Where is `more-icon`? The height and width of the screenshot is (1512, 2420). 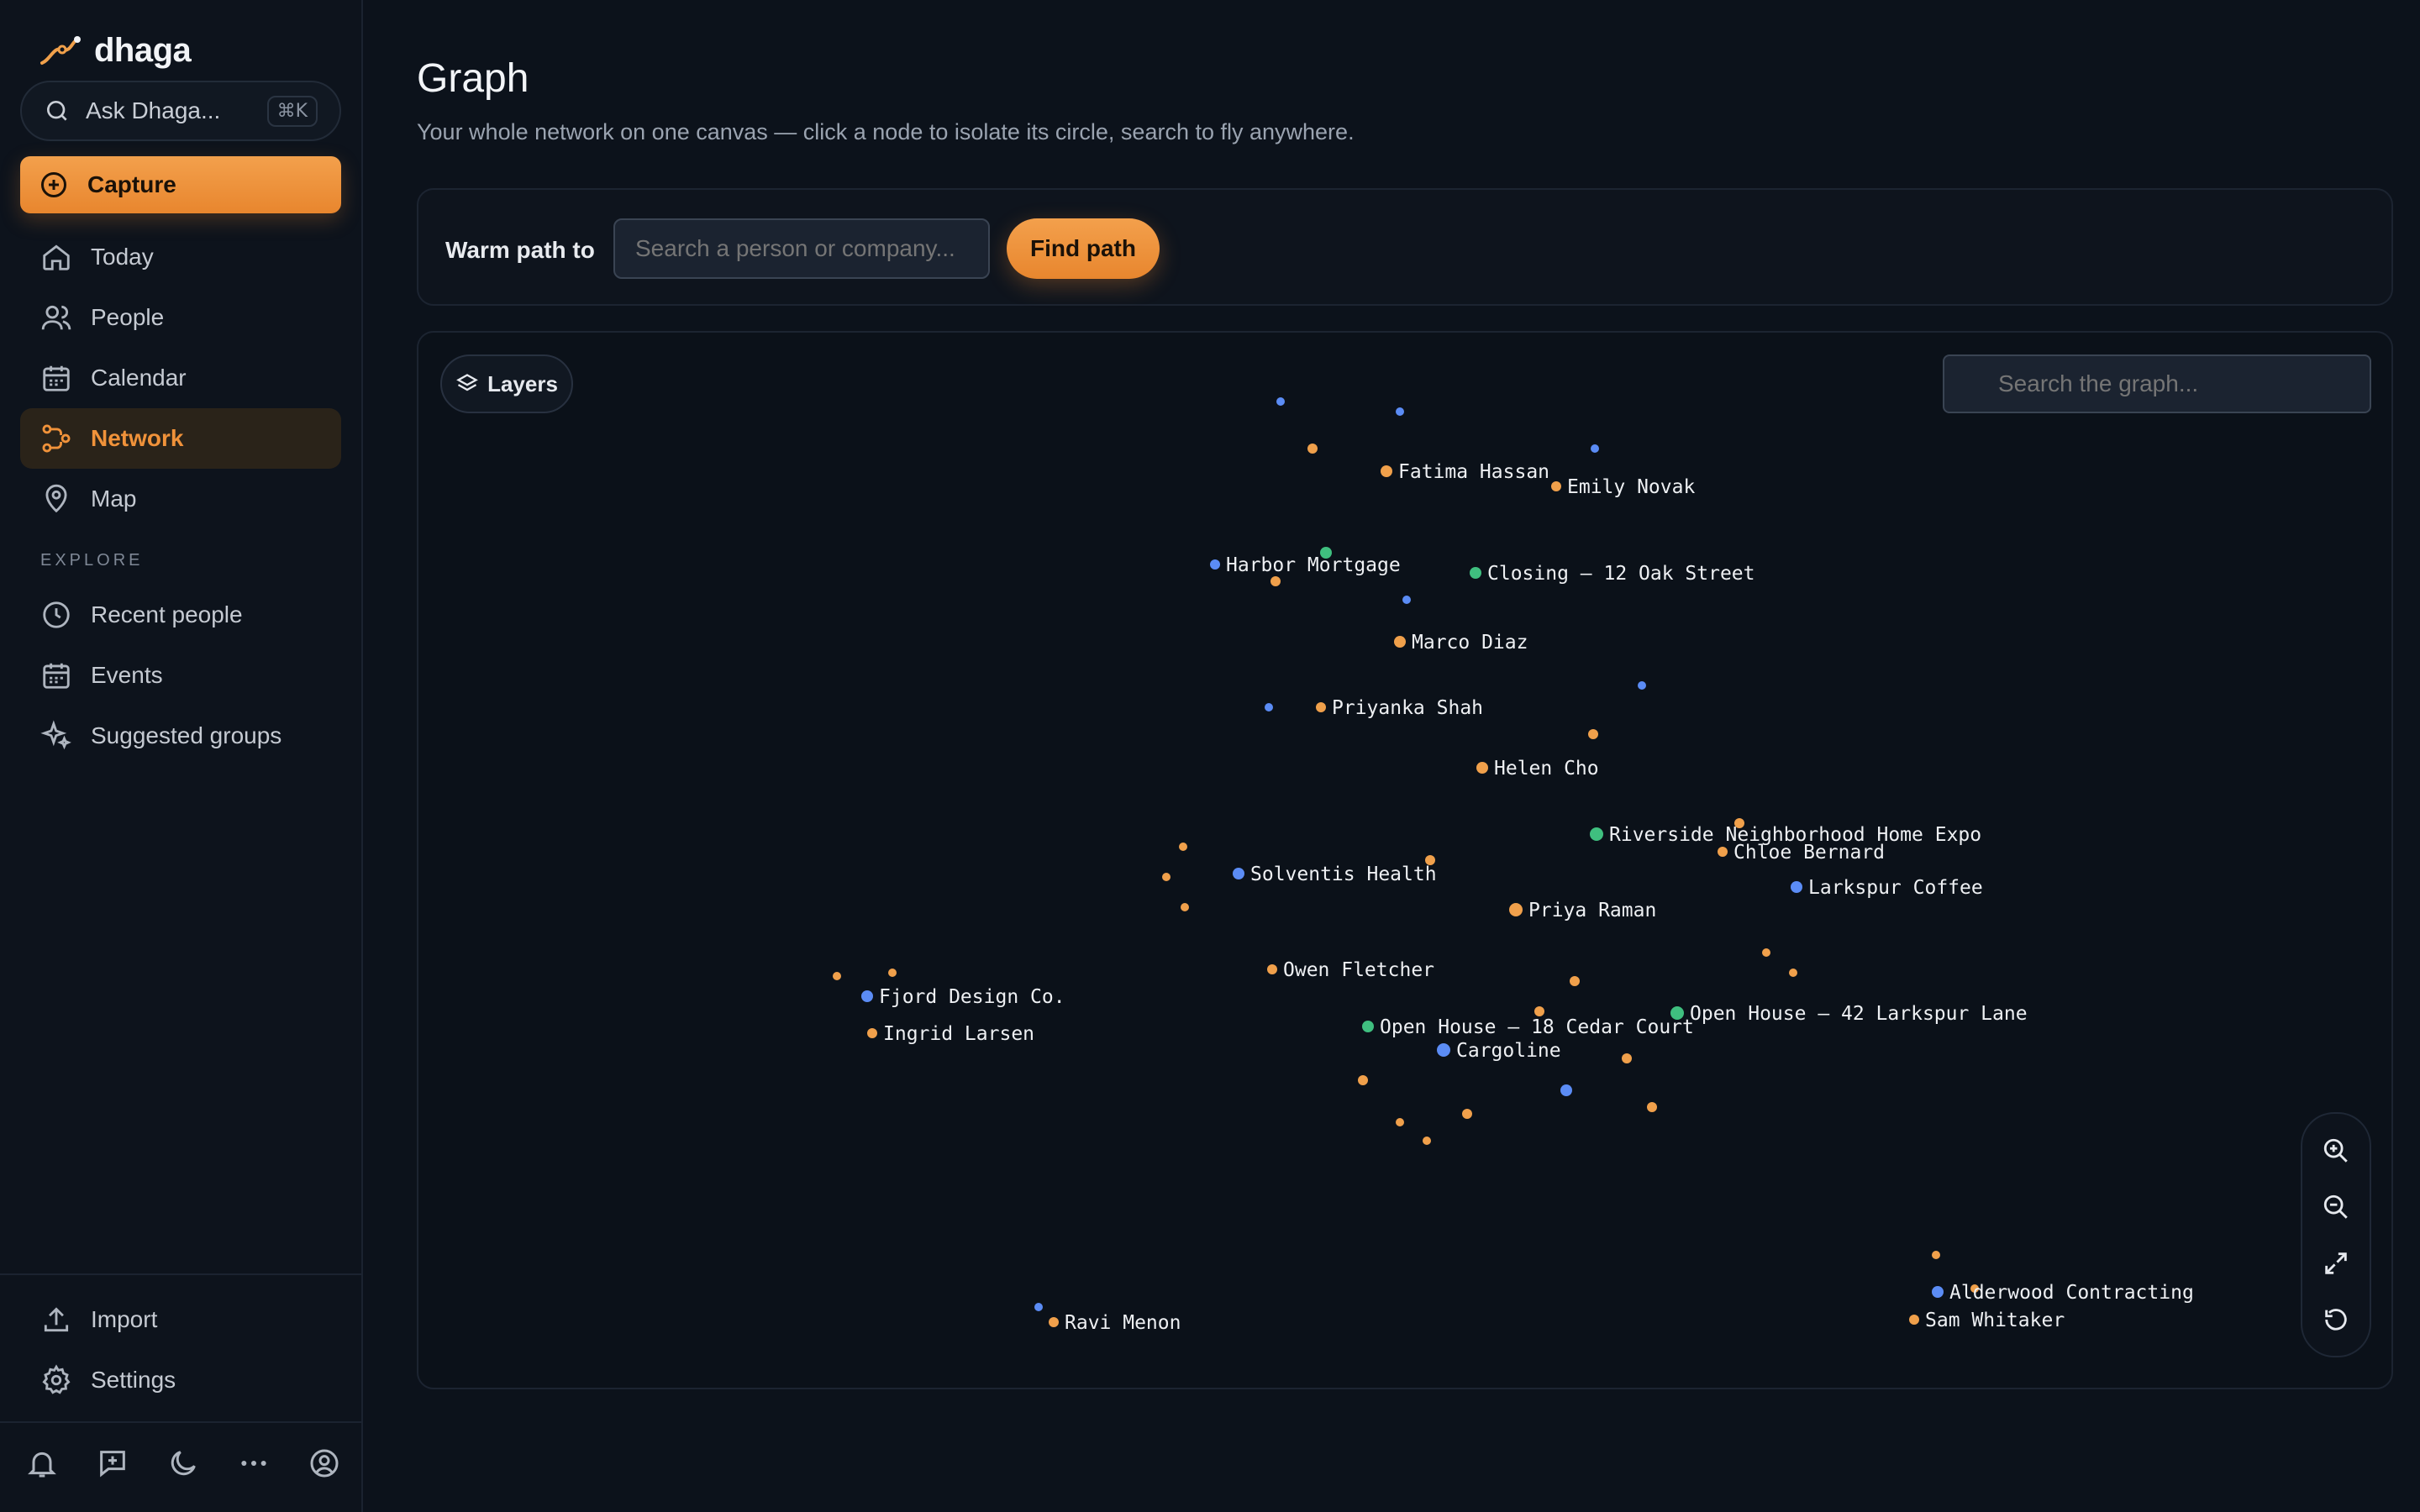 more-icon is located at coordinates (254, 1463).